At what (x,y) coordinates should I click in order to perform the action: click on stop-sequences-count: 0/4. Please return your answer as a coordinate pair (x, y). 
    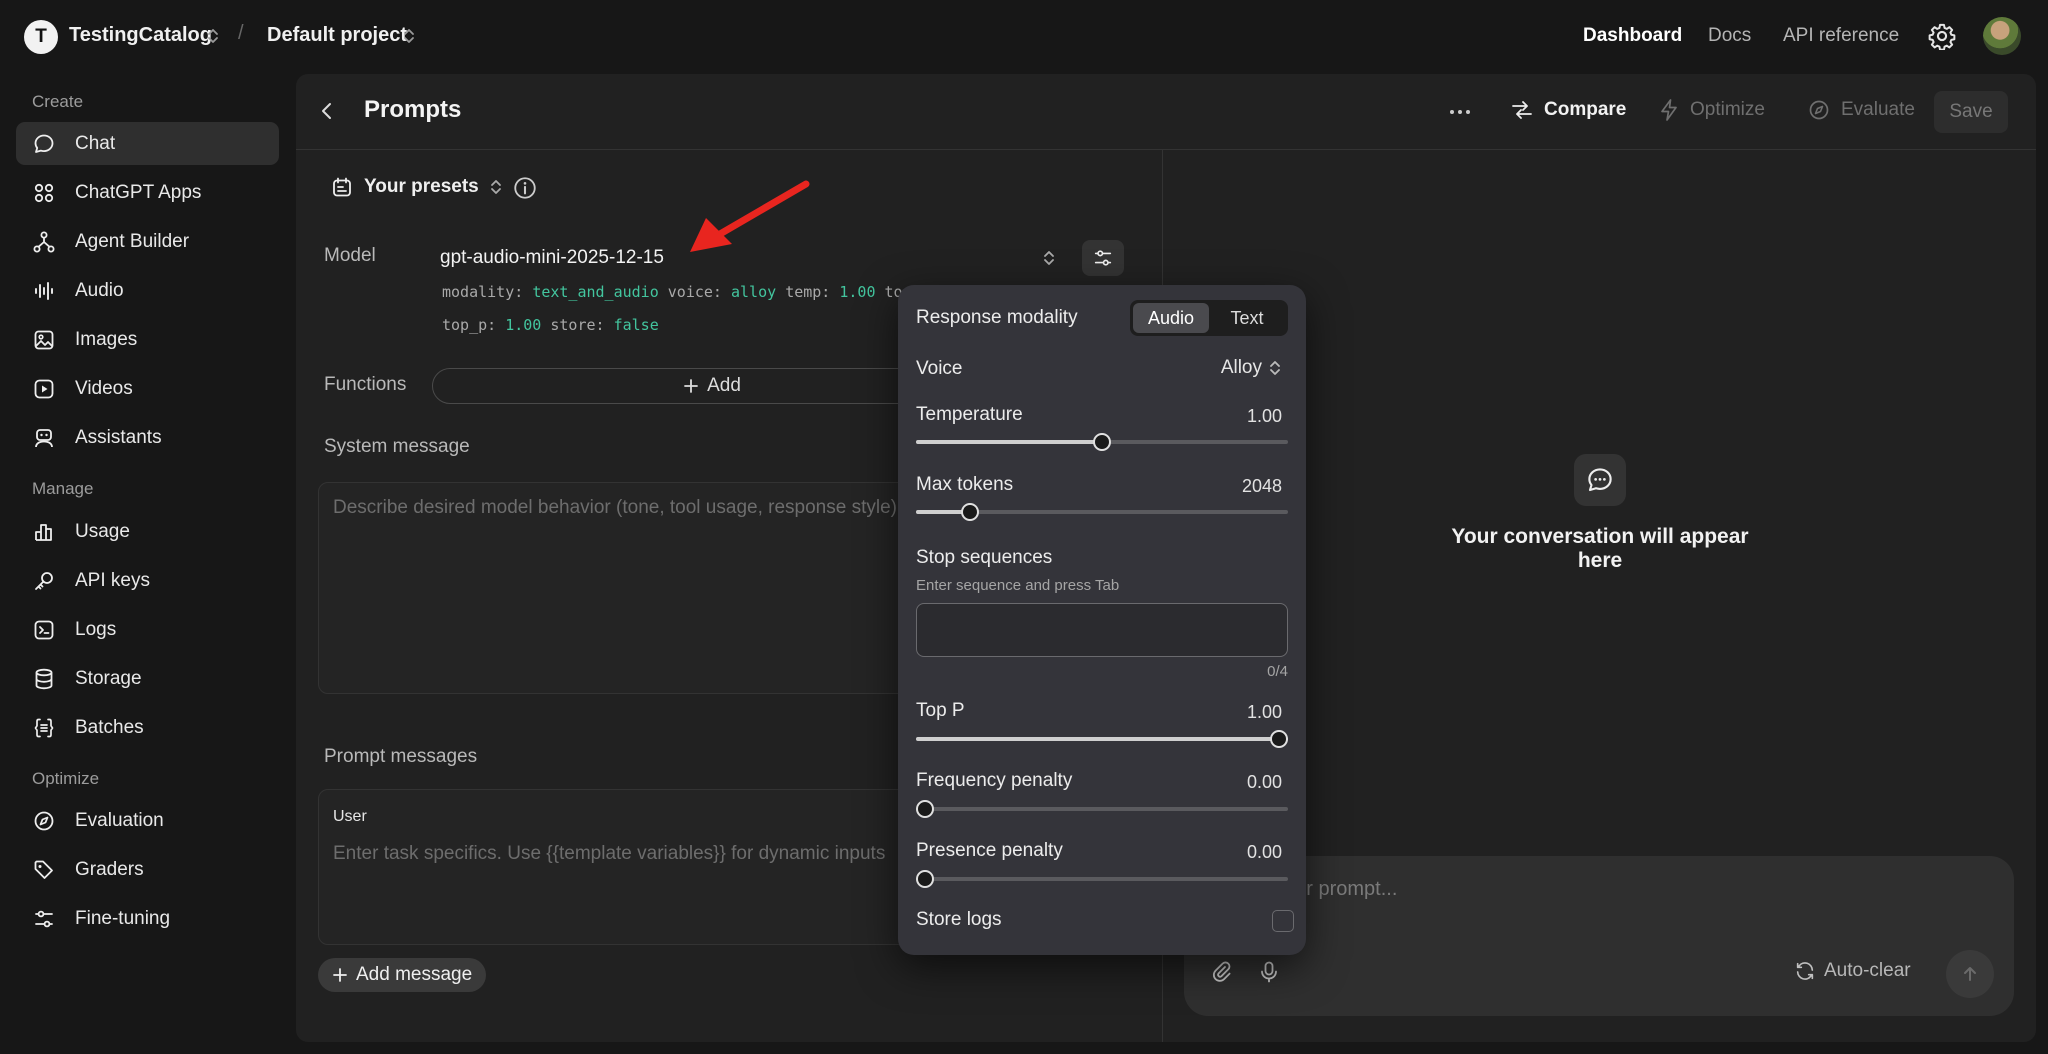
    Looking at the image, I should click on (1277, 671).